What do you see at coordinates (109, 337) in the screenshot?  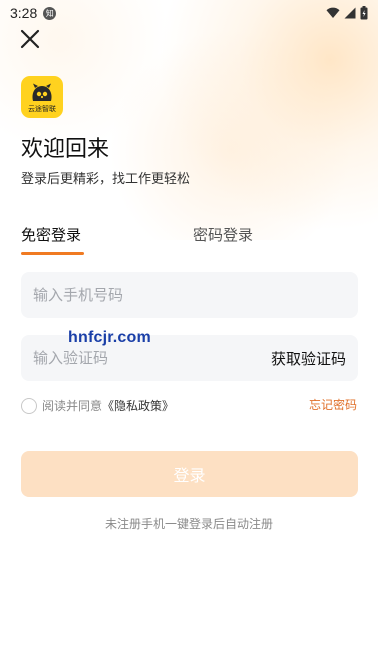 I see `watermark-text: hnfcjr.com` at bounding box center [109, 337].